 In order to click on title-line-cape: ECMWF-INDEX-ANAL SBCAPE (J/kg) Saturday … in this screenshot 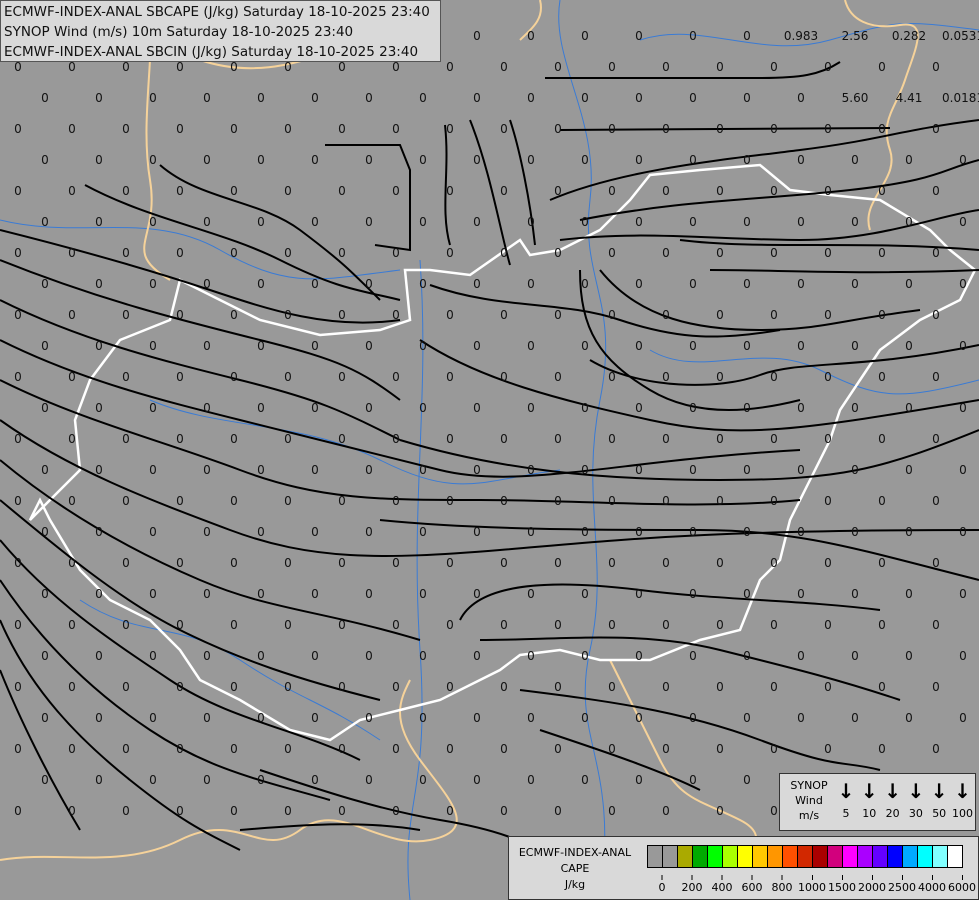, I will do `click(217, 12)`.